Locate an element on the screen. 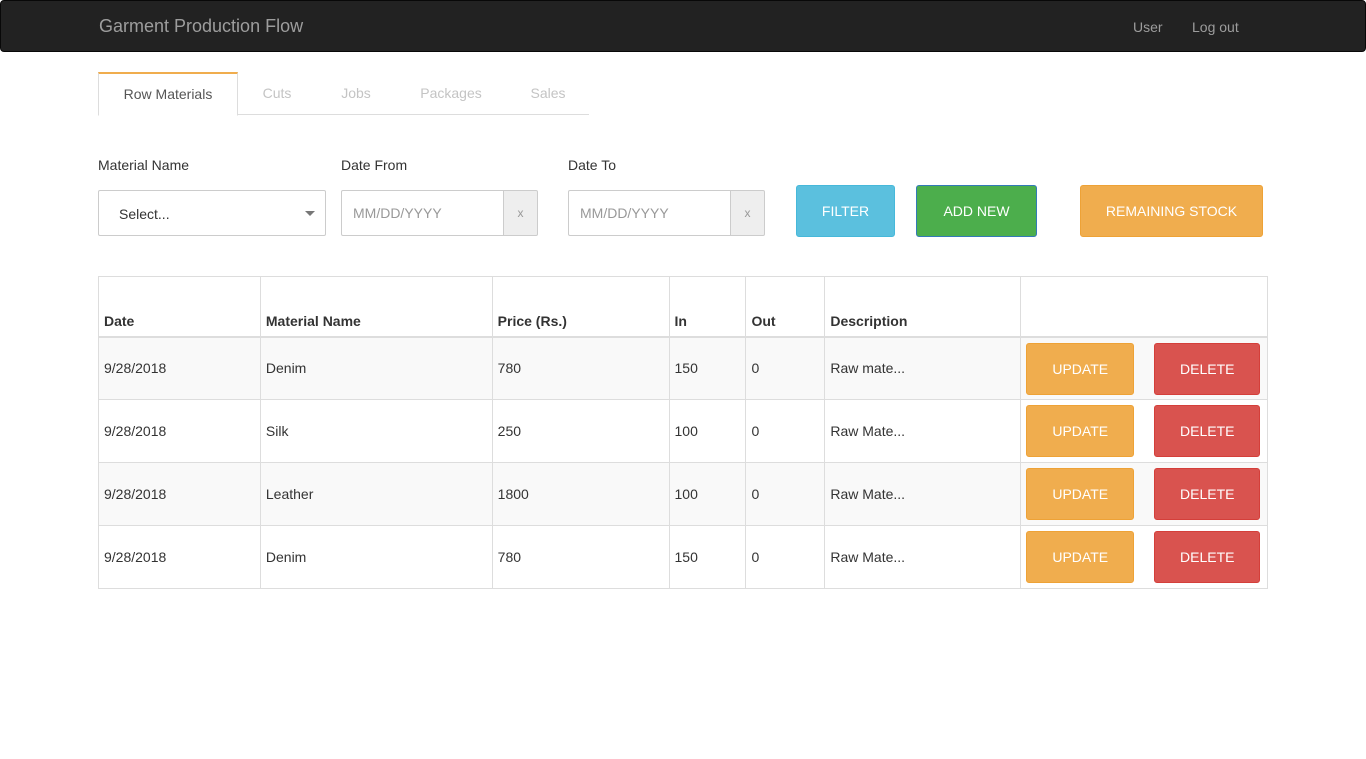 The image size is (1366, 759). date-to-label: Date To is located at coordinates (592, 165).